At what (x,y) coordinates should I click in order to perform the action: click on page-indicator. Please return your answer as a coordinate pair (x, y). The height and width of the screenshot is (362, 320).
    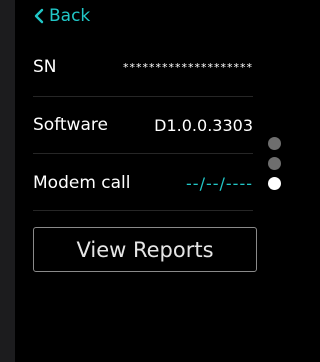
    Looking at the image, I should click on (274, 163).